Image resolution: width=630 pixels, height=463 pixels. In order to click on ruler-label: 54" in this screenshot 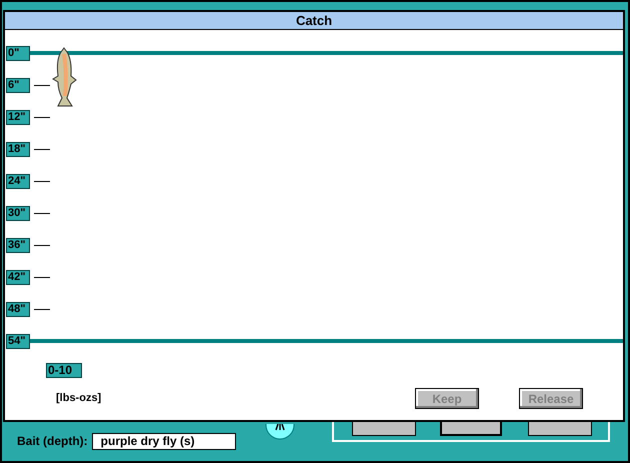, I will do `click(18, 341)`.